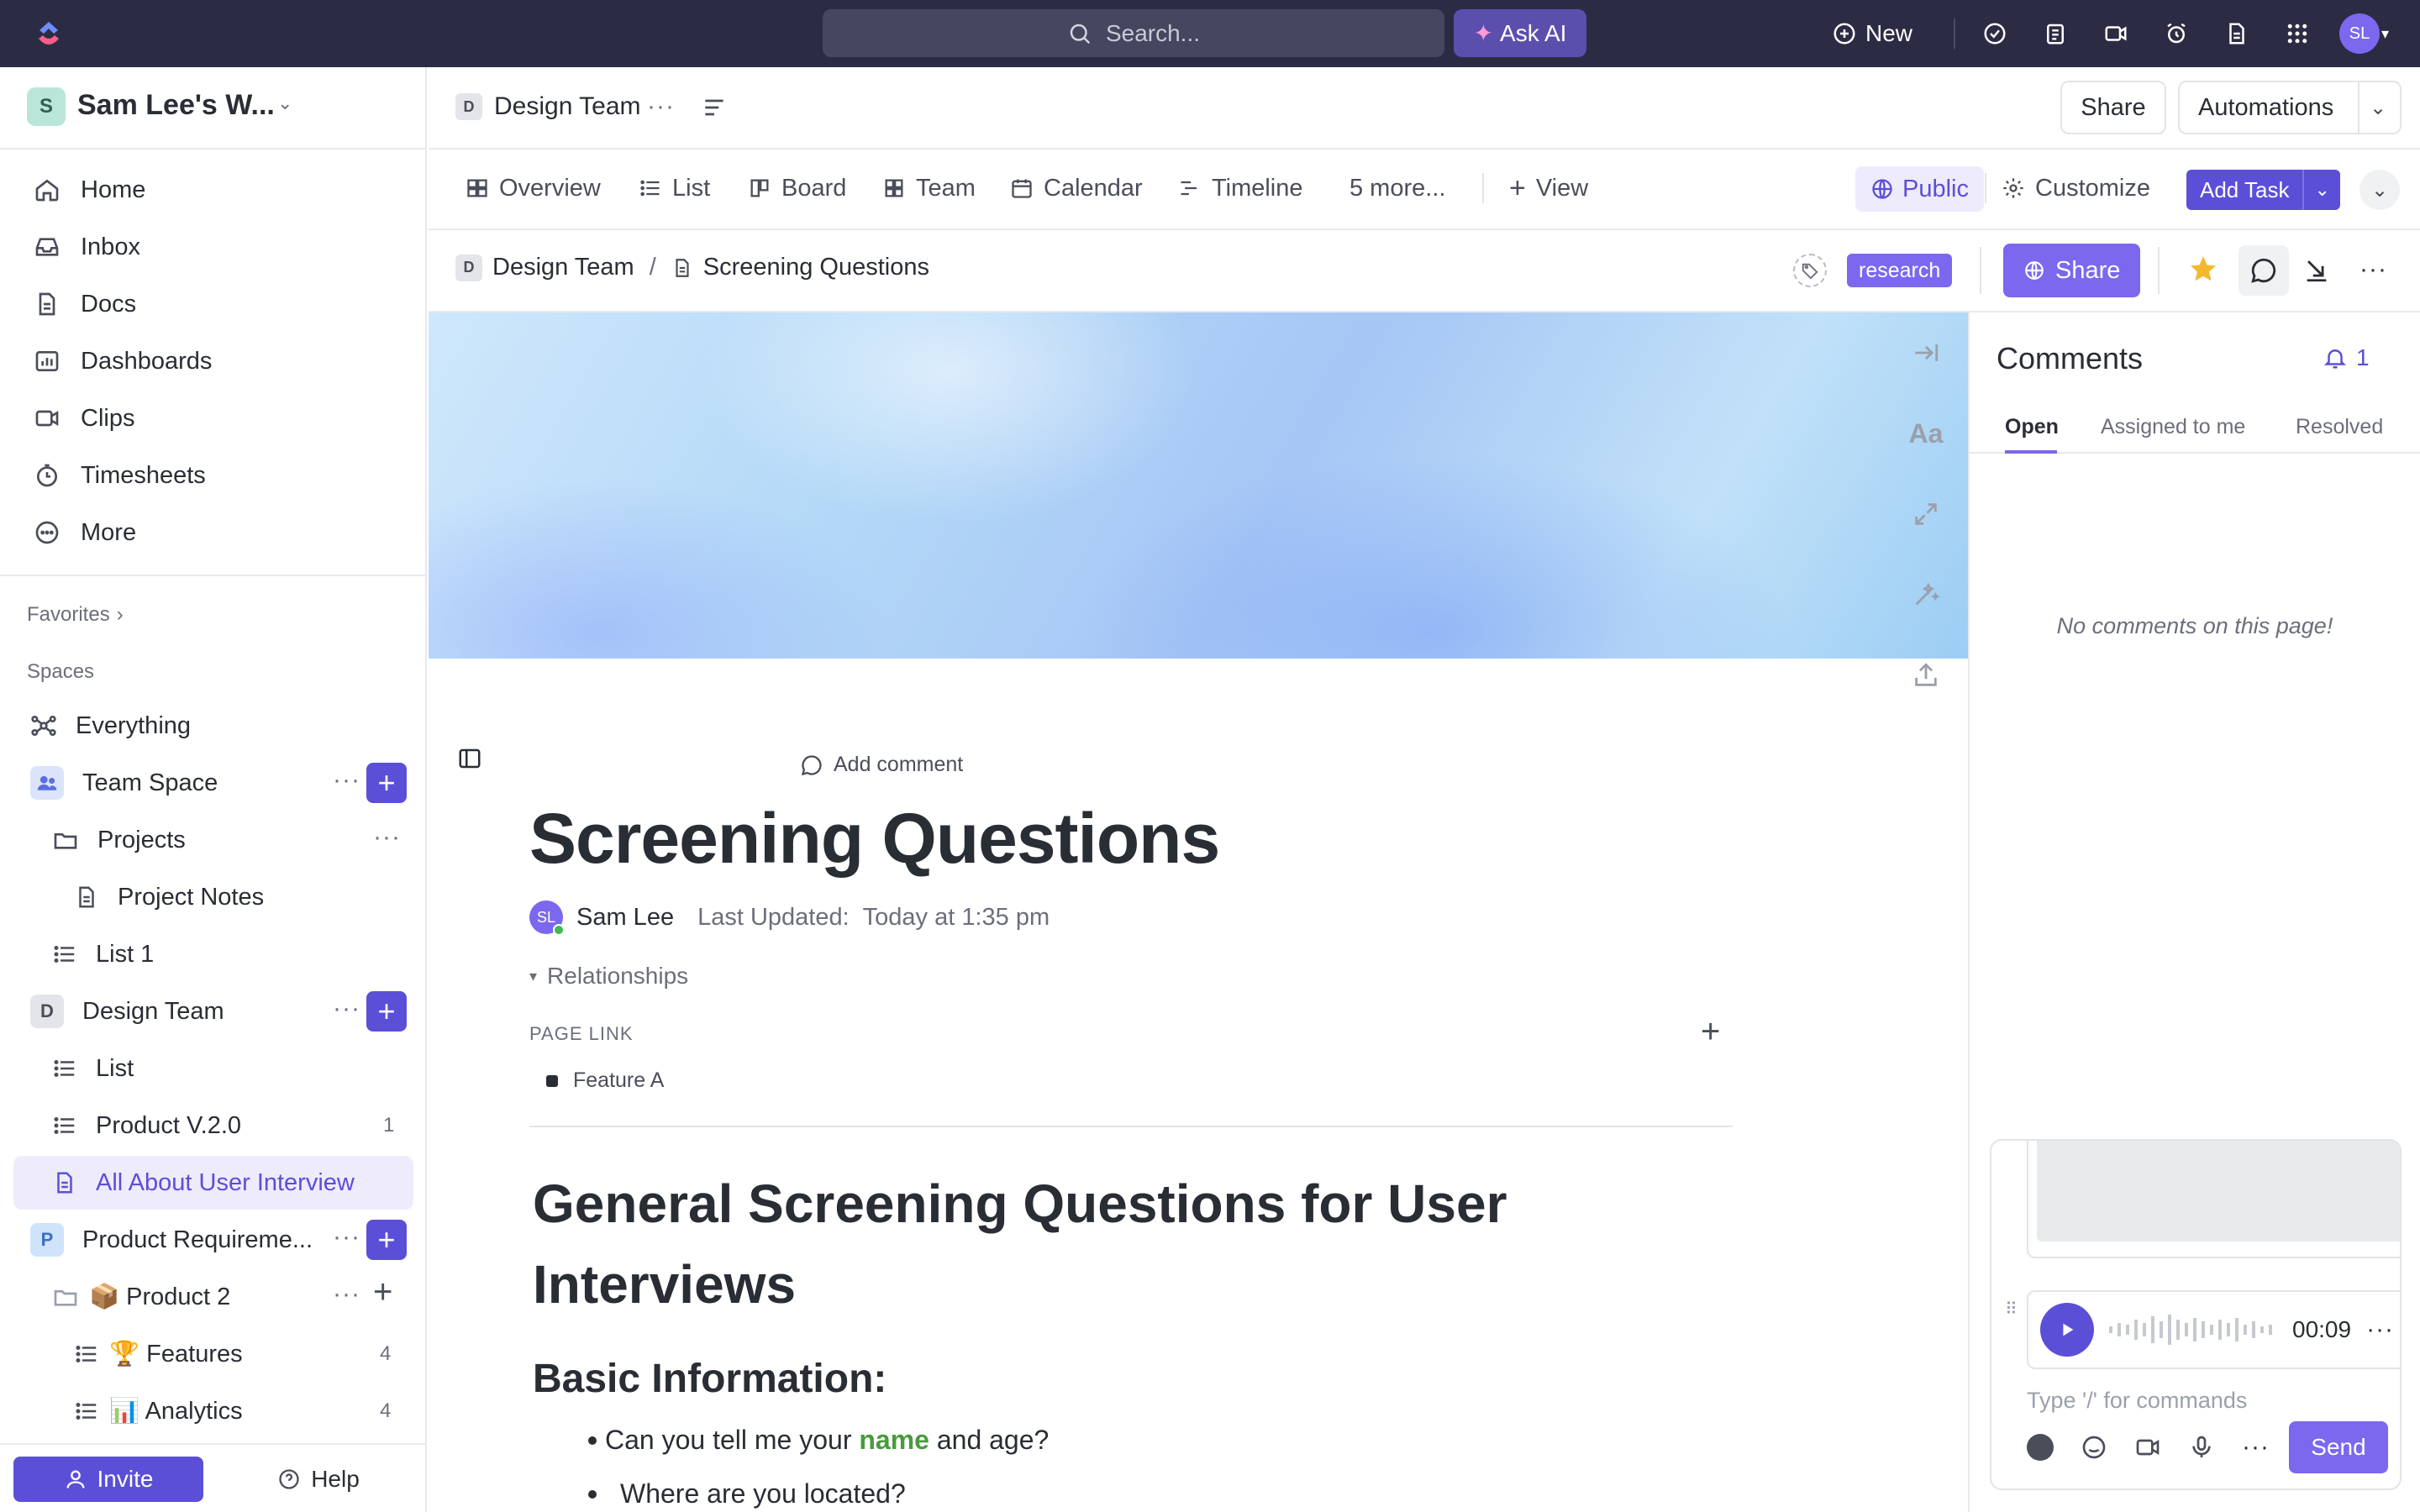 The width and height of the screenshot is (2420, 1512). I want to click on add-page-link-icon: +, so click(1710, 1032).